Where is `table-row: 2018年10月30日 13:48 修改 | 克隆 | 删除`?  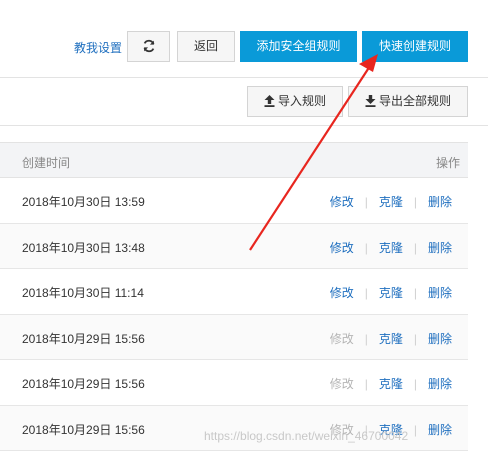
table-row: 2018年10月30日 13:48 修改 | 克隆 | 删除 is located at coordinates (234, 246).